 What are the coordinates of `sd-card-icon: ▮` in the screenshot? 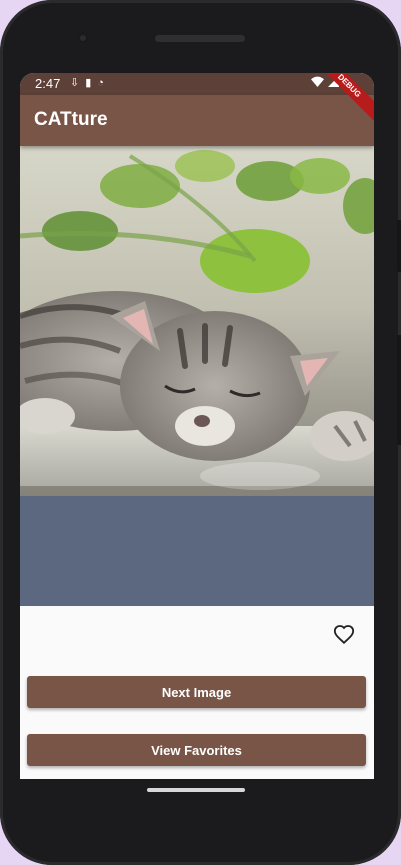 It's located at (91, 83).